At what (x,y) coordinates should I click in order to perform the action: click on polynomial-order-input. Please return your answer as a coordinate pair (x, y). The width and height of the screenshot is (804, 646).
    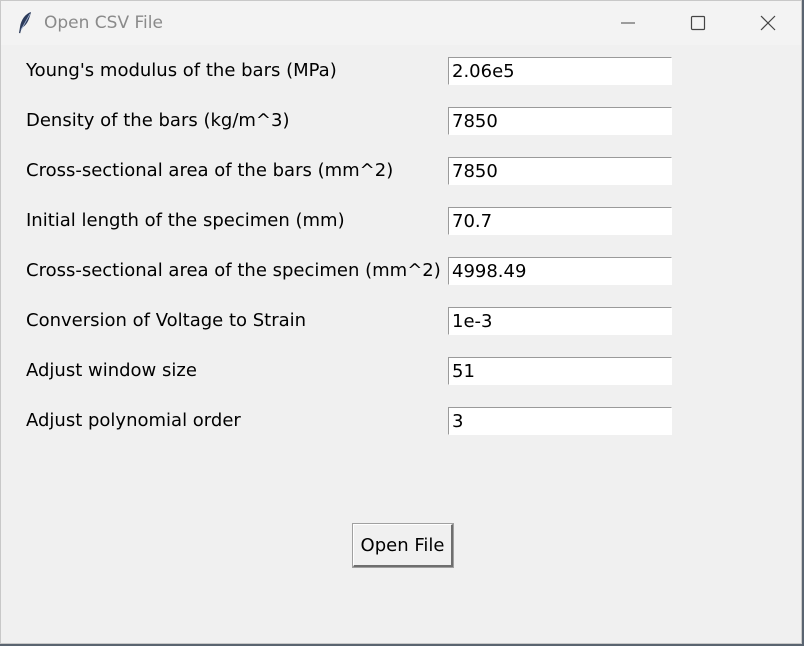
    Looking at the image, I should click on (560, 421).